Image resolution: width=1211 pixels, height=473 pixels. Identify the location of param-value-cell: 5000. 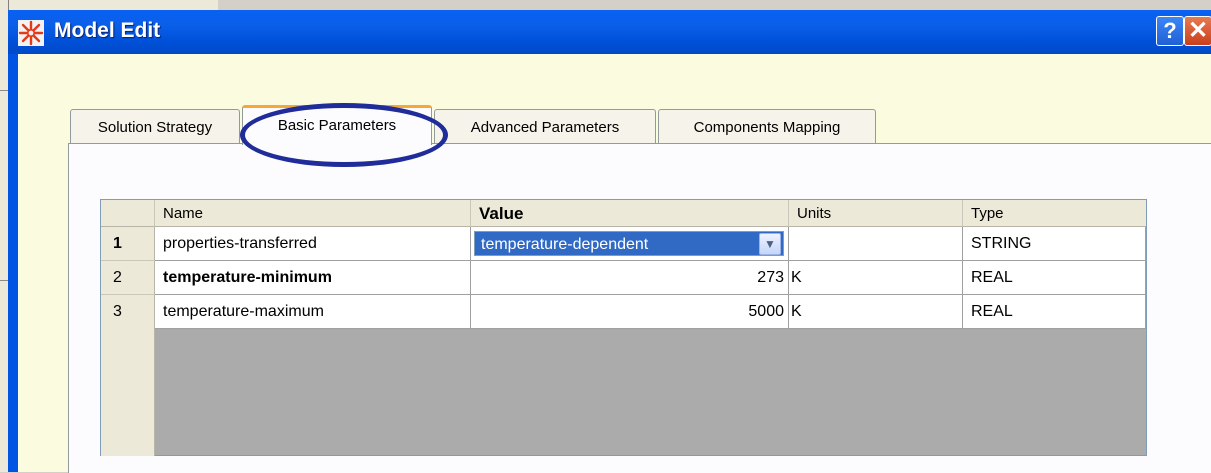
(630, 312).